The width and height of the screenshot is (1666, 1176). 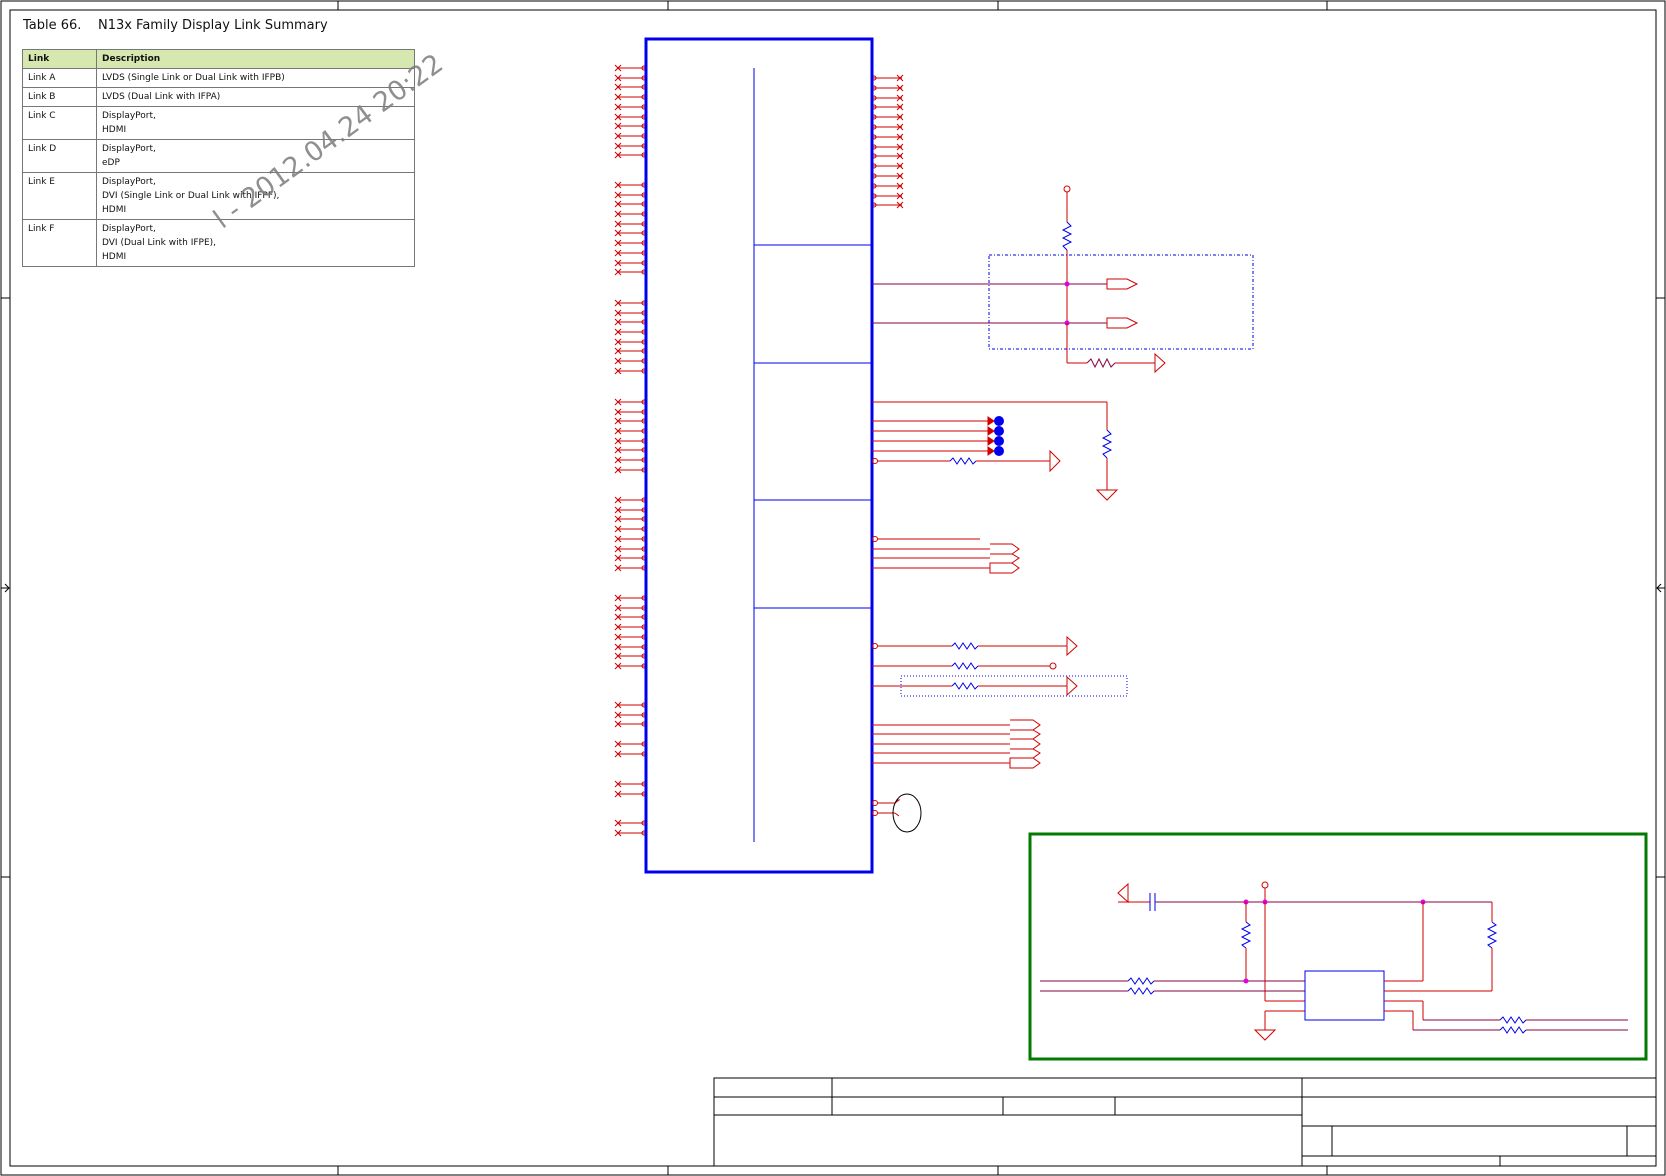 I want to click on gpu-ic-symbol, so click(x=759, y=455).